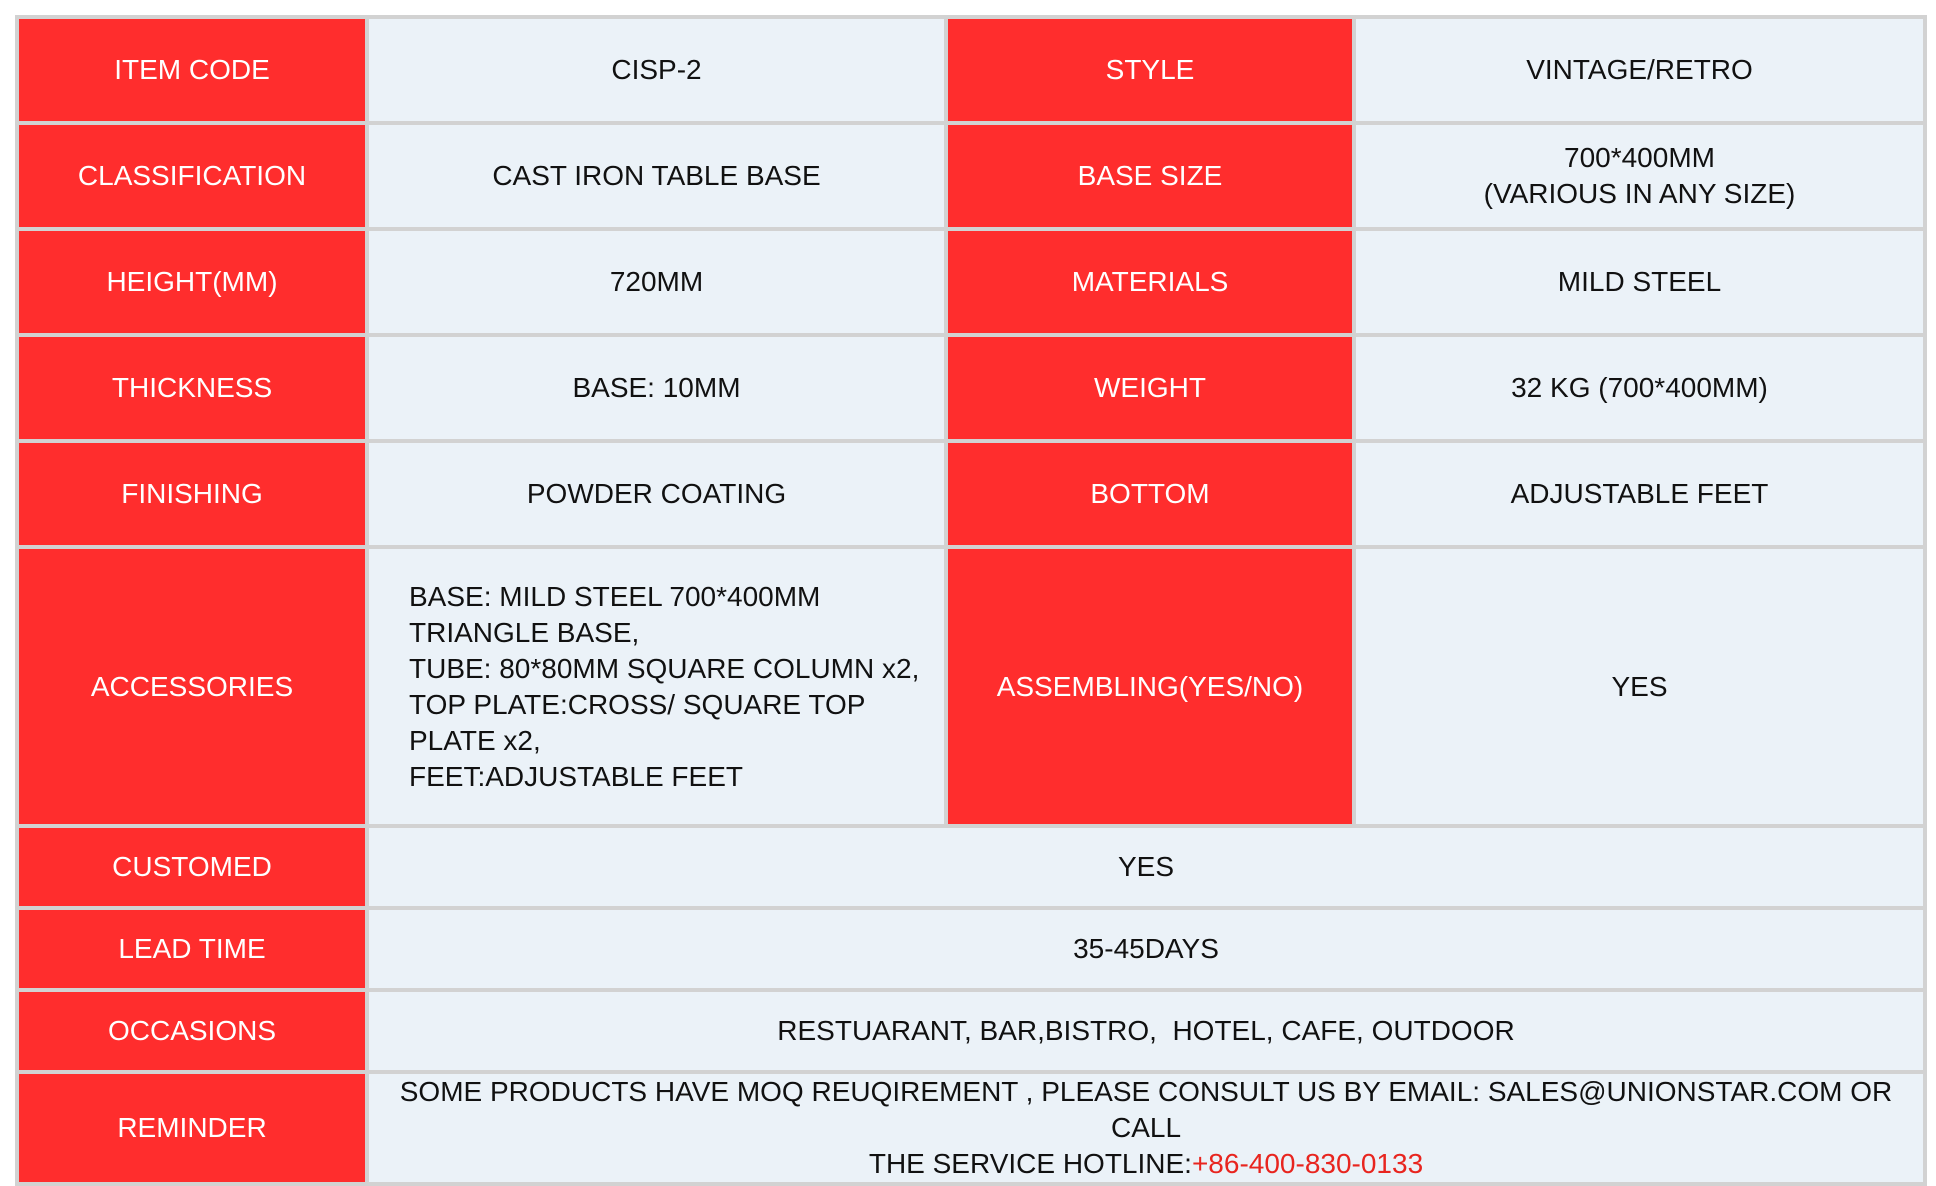  Describe the element at coordinates (656, 282) in the screenshot. I see `value-height: 720MM` at that location.